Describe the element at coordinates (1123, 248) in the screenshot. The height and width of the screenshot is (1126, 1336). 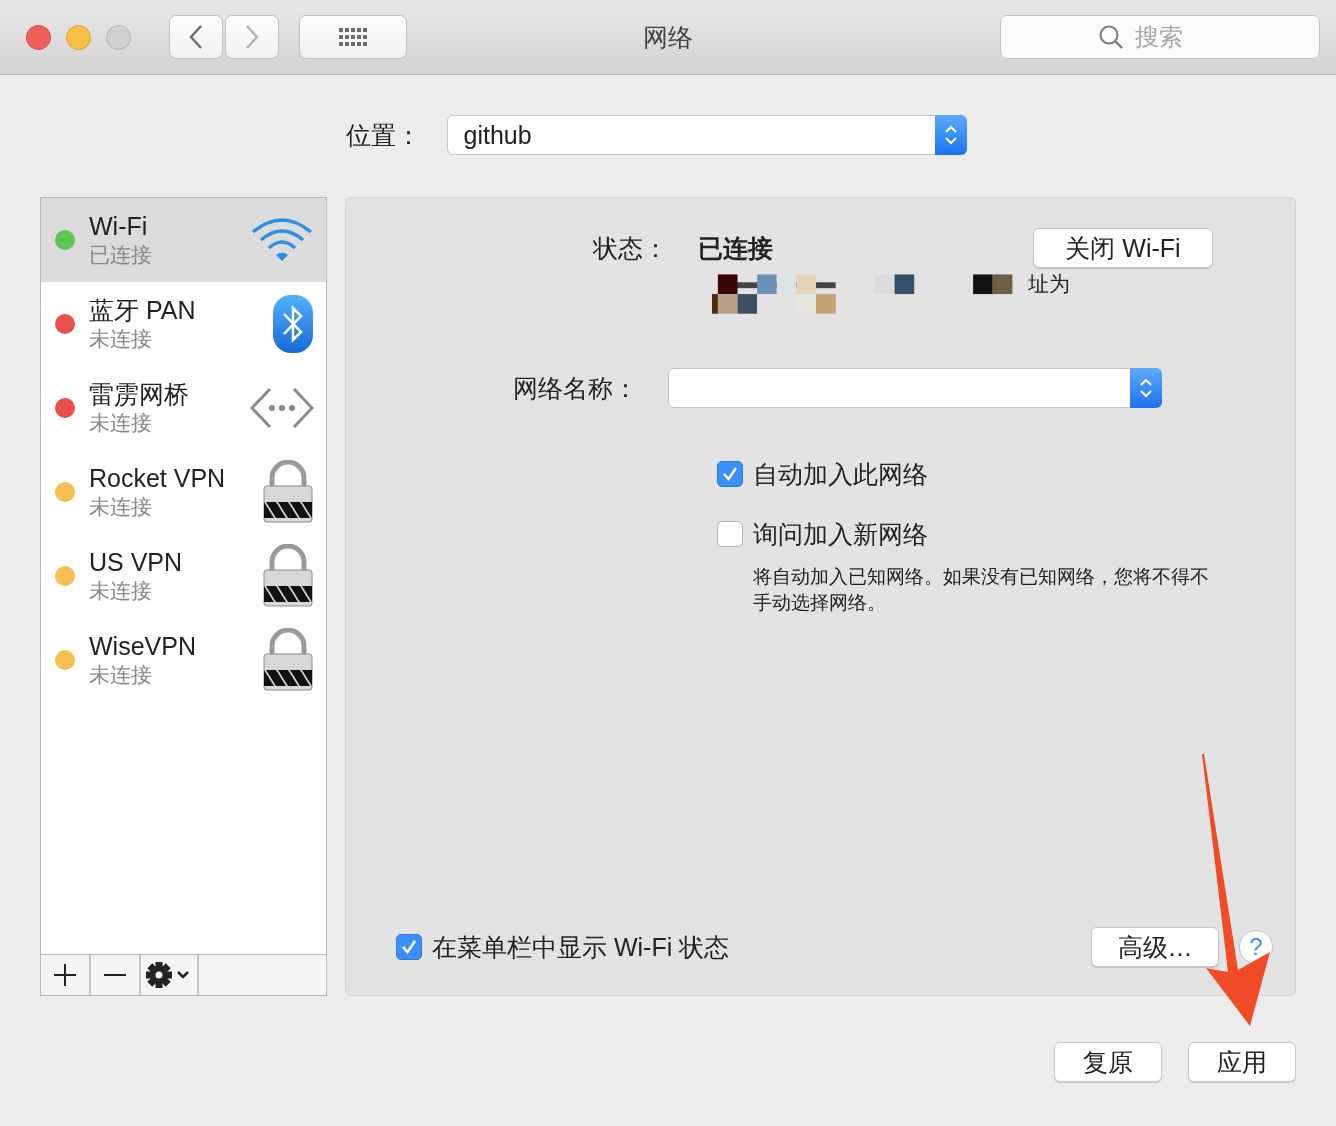
I see `turn-off-wifi-button: 关闭 Wi-Fi` at that location.